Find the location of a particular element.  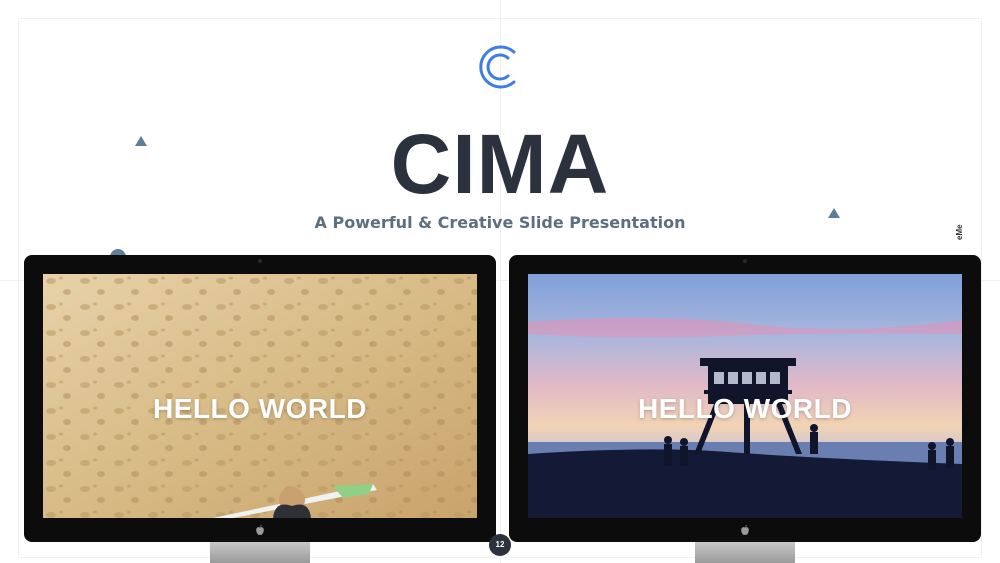

page-number-badge: 12 is located at coordinates (500, 545).